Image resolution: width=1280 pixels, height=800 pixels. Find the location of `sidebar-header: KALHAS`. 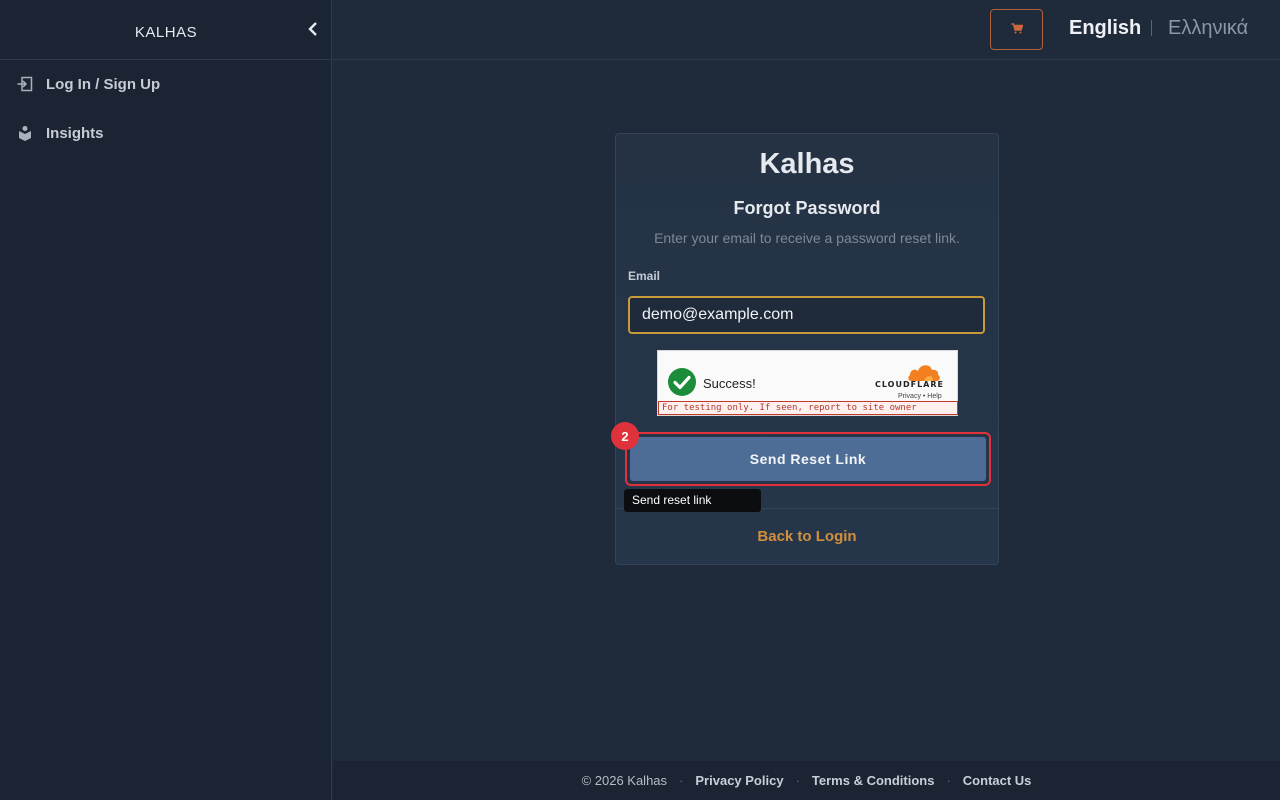

sidebar-header: KALHAS is located at coordinates (165, 30).